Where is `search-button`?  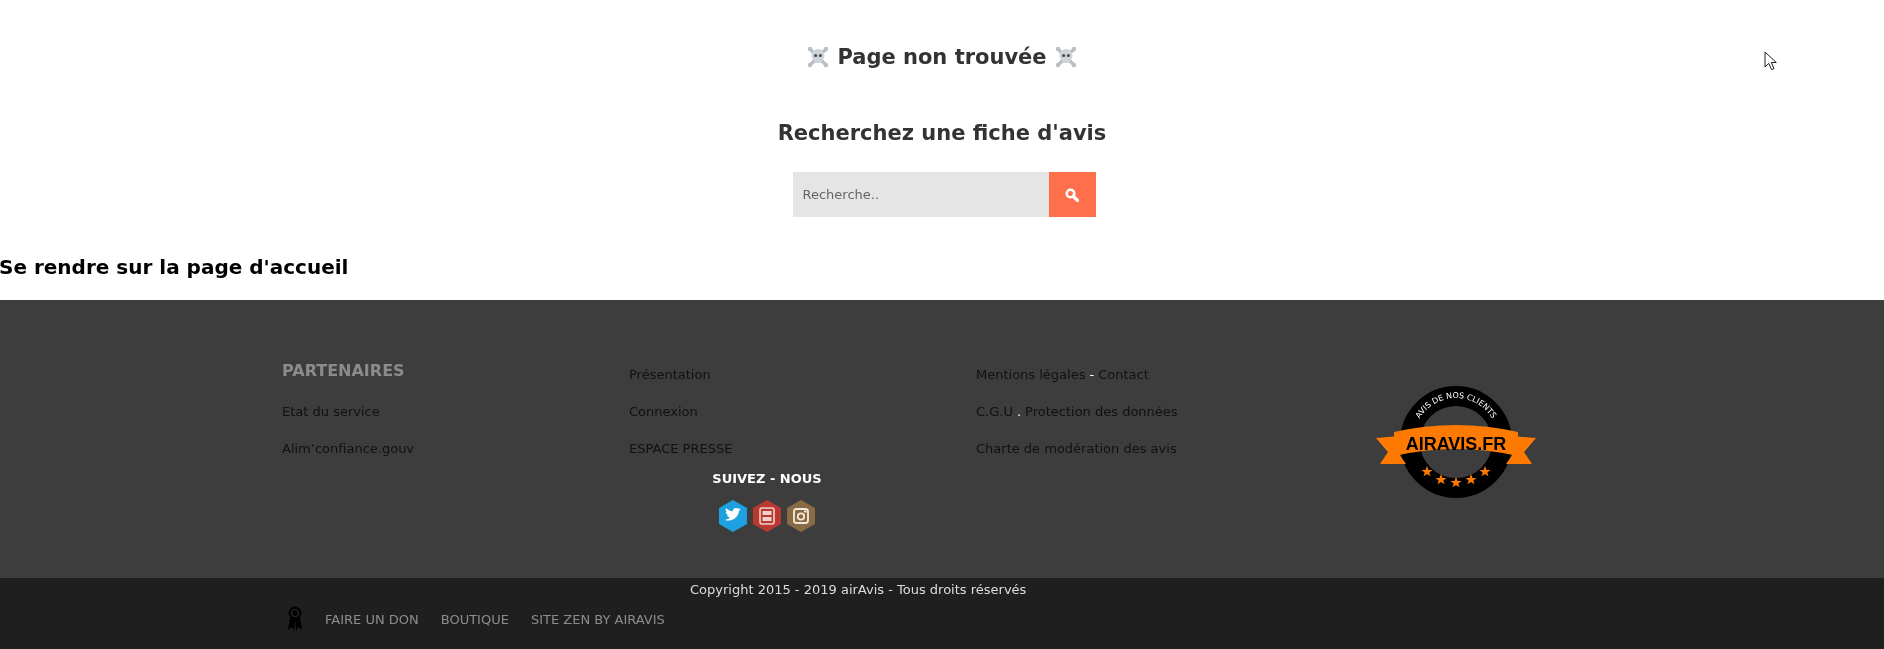
search-button is located at coordinates (1072, 194).